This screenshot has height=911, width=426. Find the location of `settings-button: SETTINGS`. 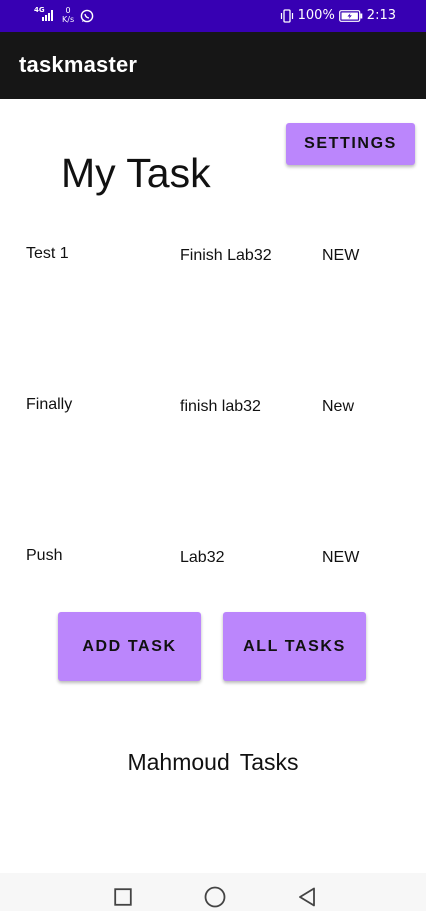

settings-button: SETTINGS is located at coordinates (350, 144).